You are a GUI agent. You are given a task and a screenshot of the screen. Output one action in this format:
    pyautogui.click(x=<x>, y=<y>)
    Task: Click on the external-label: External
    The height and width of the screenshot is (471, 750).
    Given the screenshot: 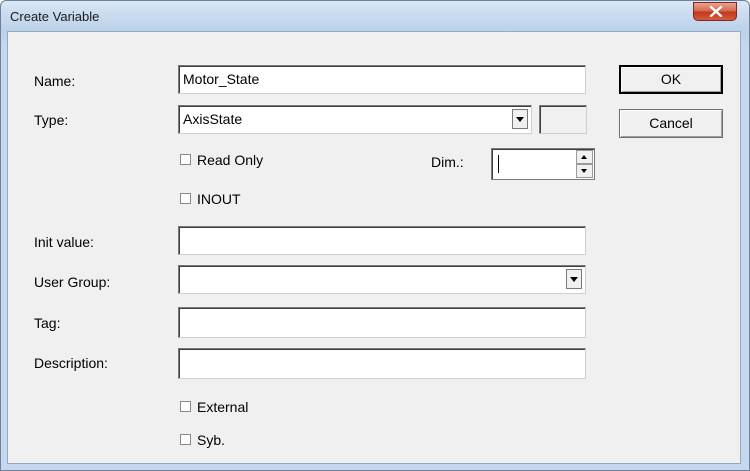 What is the action you would take?
    pyautogui.click(x=223, y=407)
    